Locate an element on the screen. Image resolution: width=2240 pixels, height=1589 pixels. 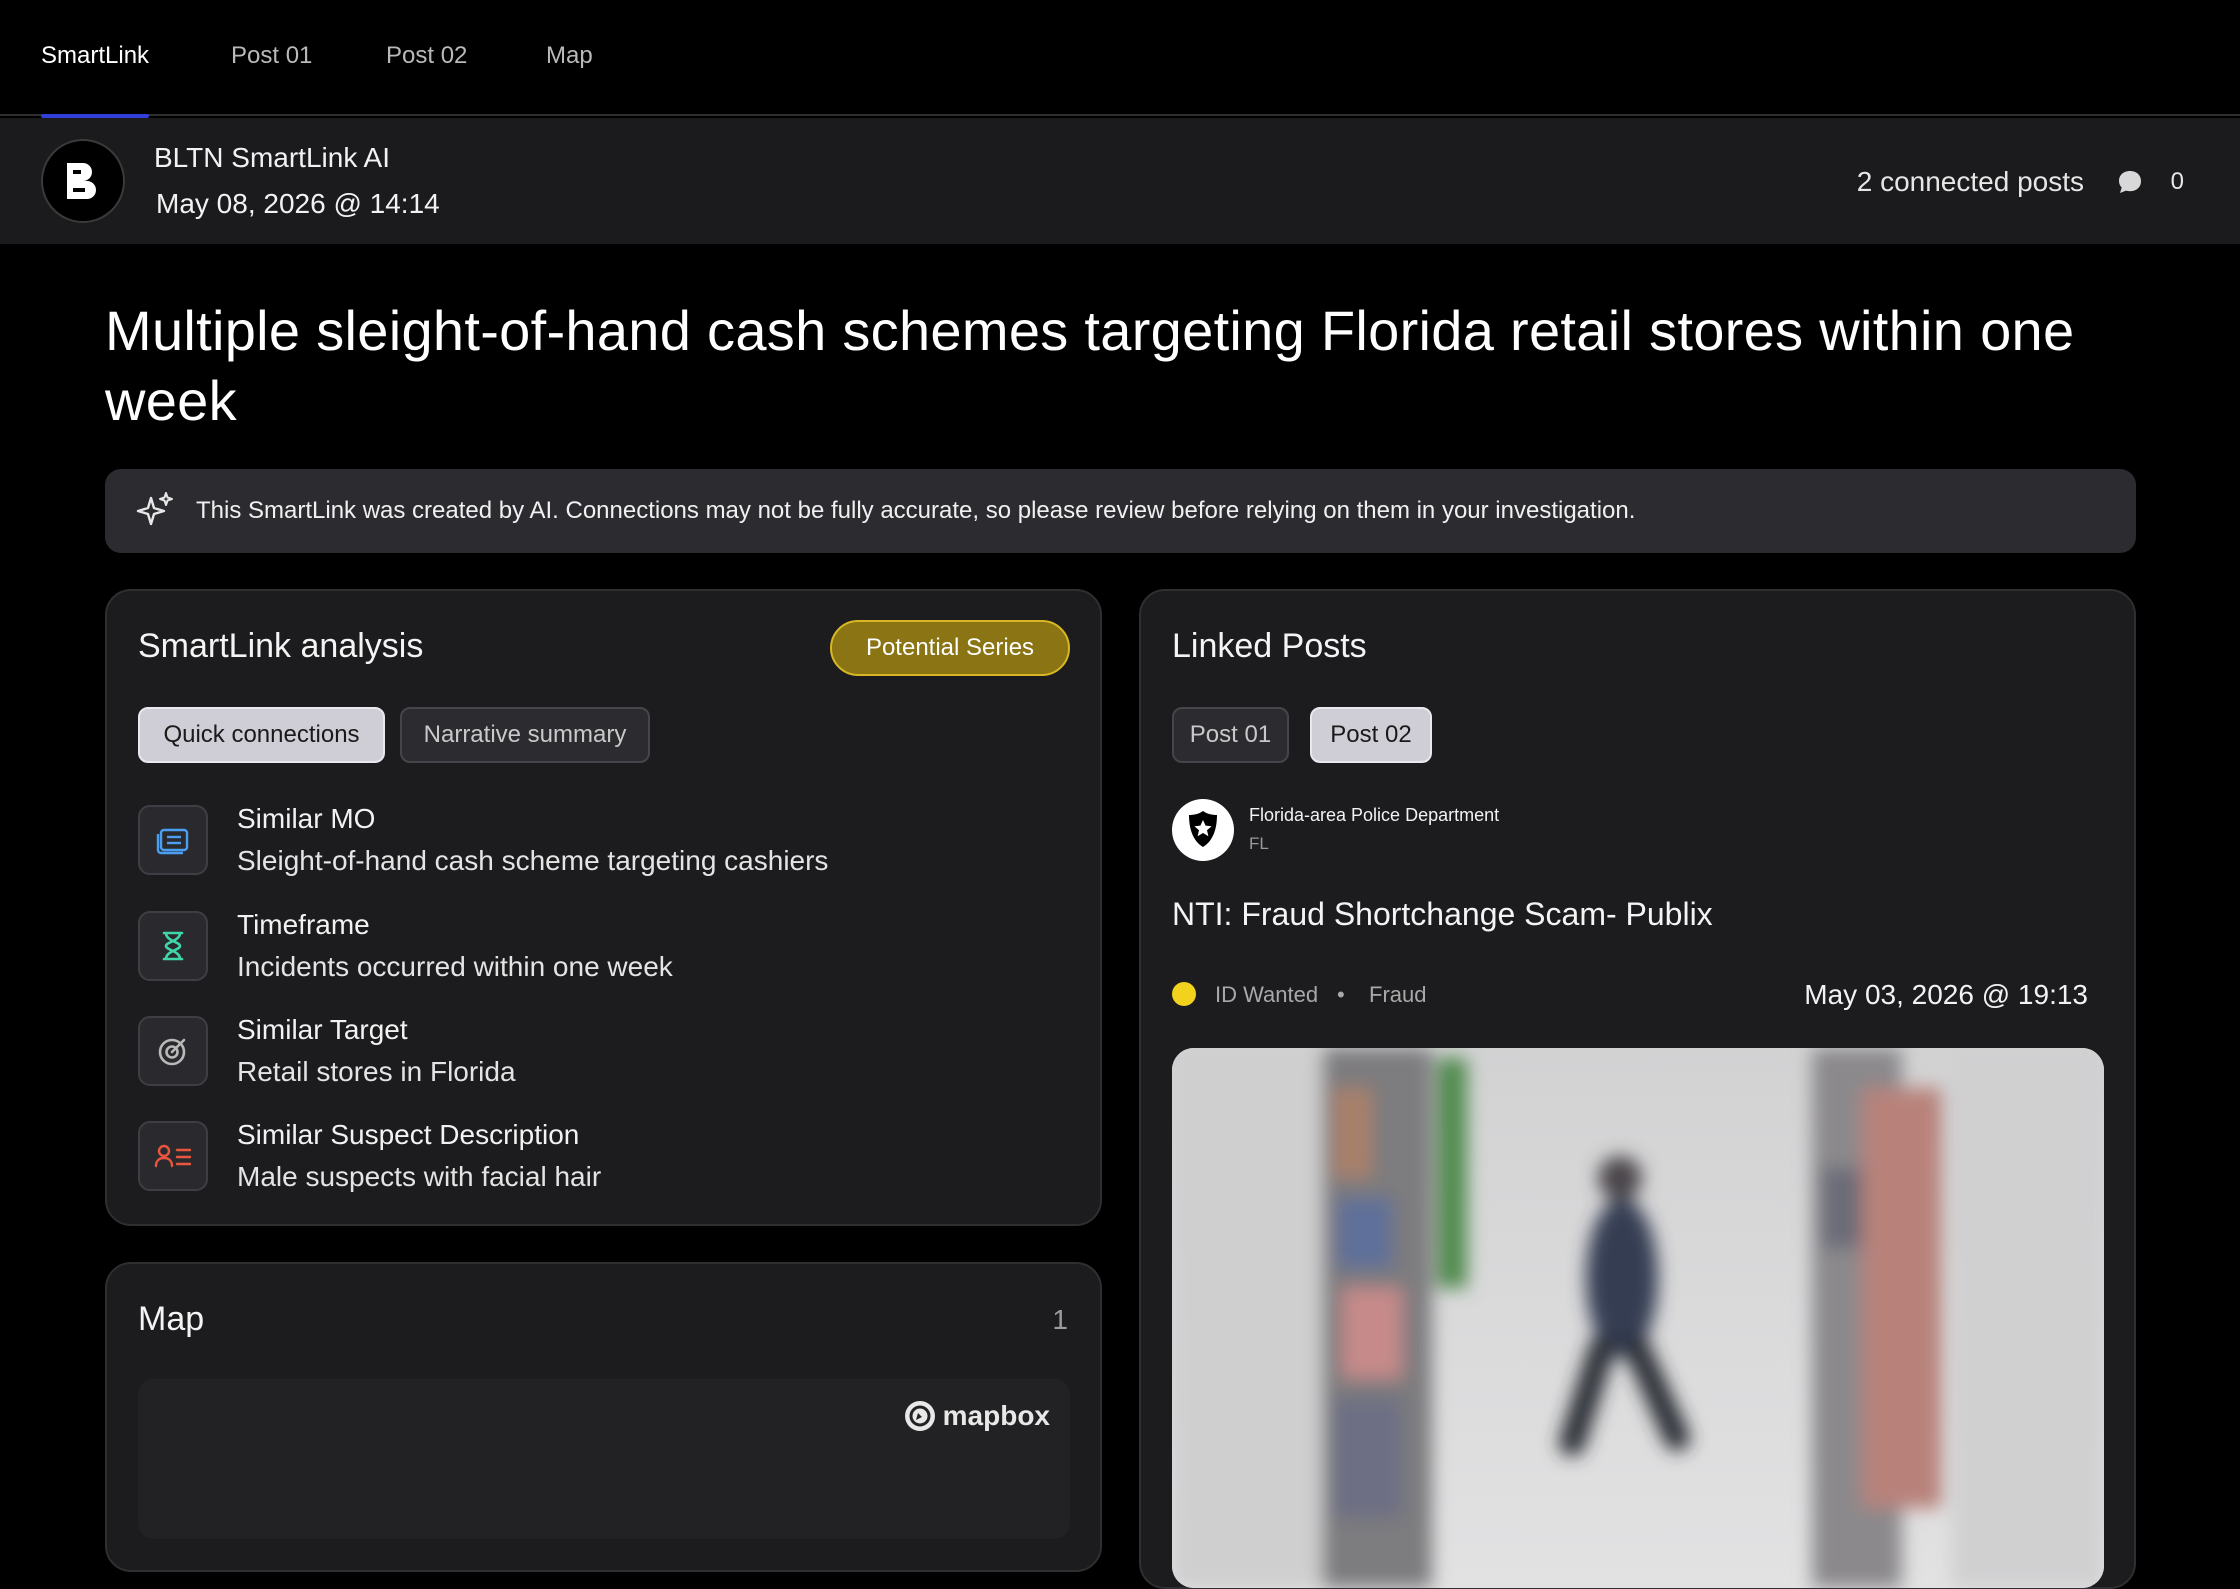
linked-tab-post-02: Post 02 is located at coordinates (1371, 735).